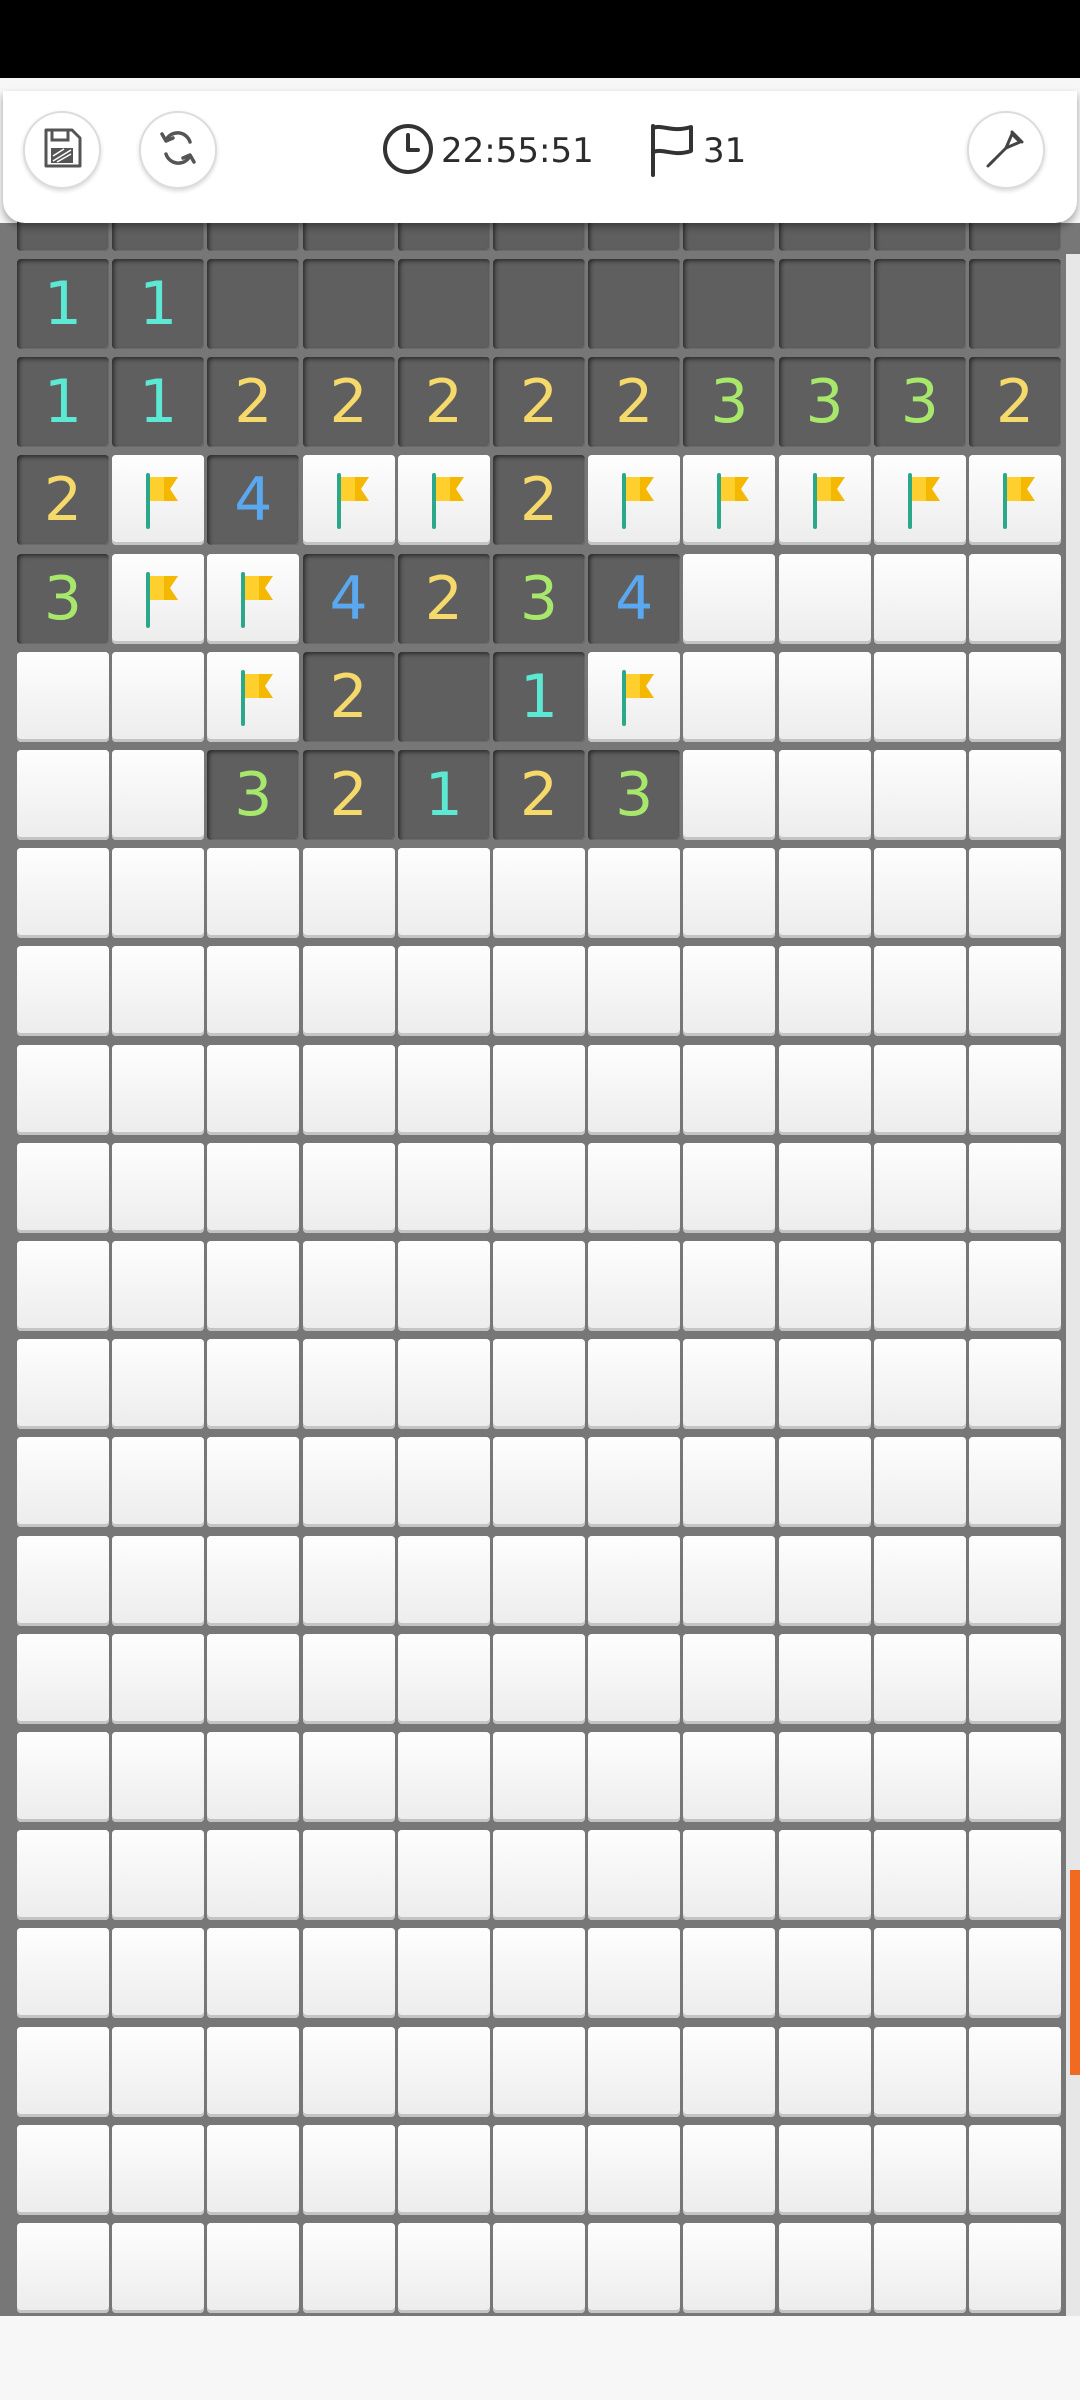 The width and height of the screenshot is (1080, 2400). What do you see at coordinates (62, 150) in the screenshot?
I see `save-button` at bounding box center [62, 150].